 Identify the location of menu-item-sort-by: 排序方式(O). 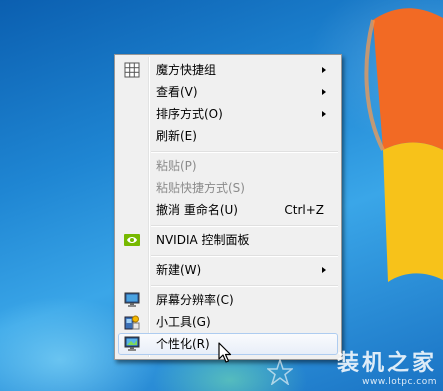
(228, 114).